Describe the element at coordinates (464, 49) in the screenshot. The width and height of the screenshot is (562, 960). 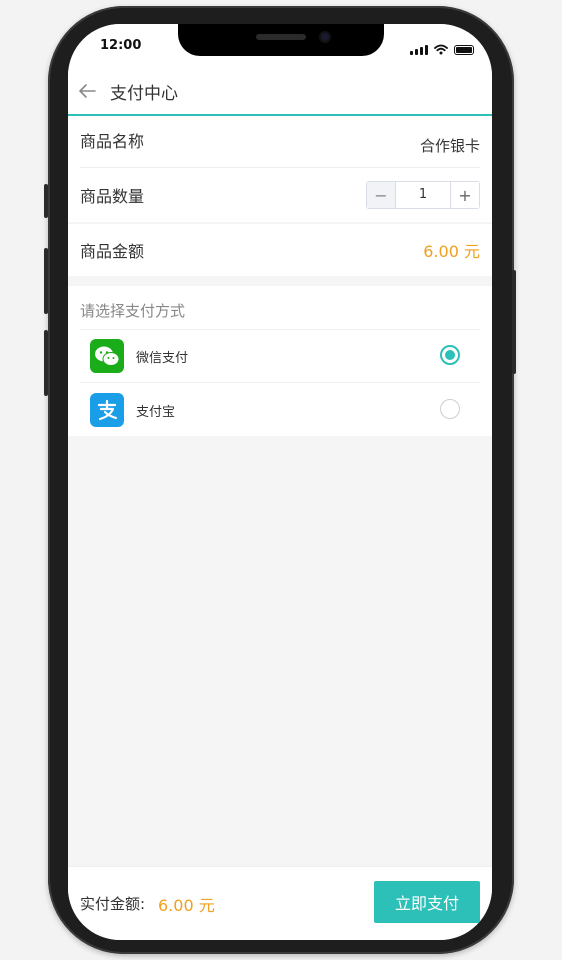
I see `battery-icon` at that location.